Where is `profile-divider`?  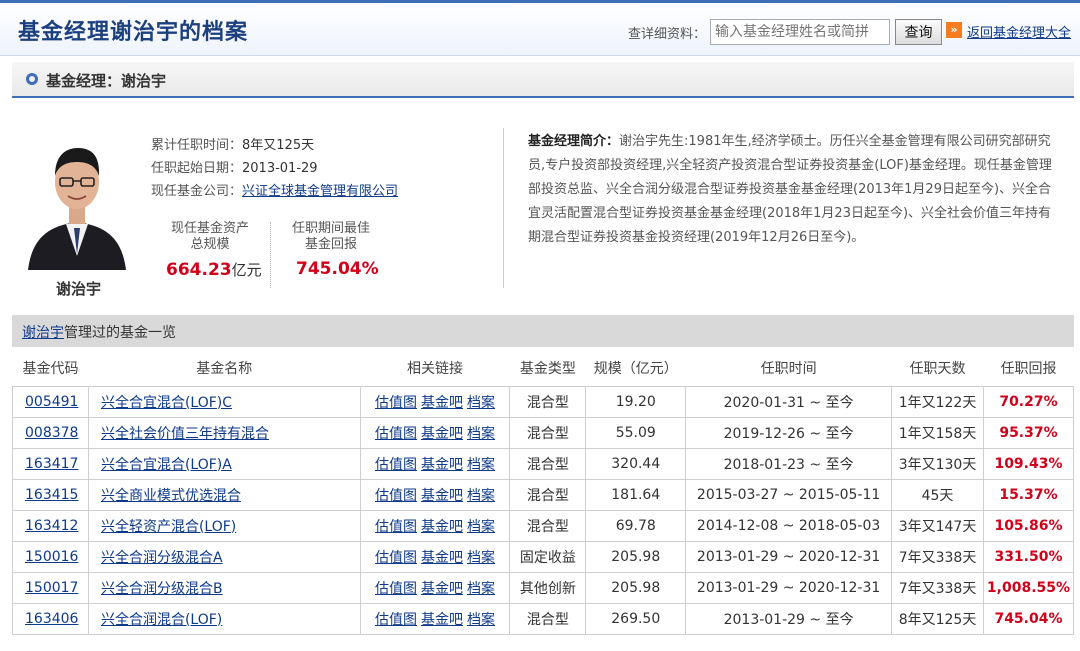
profile-divider is located at coordinates (503, 208).